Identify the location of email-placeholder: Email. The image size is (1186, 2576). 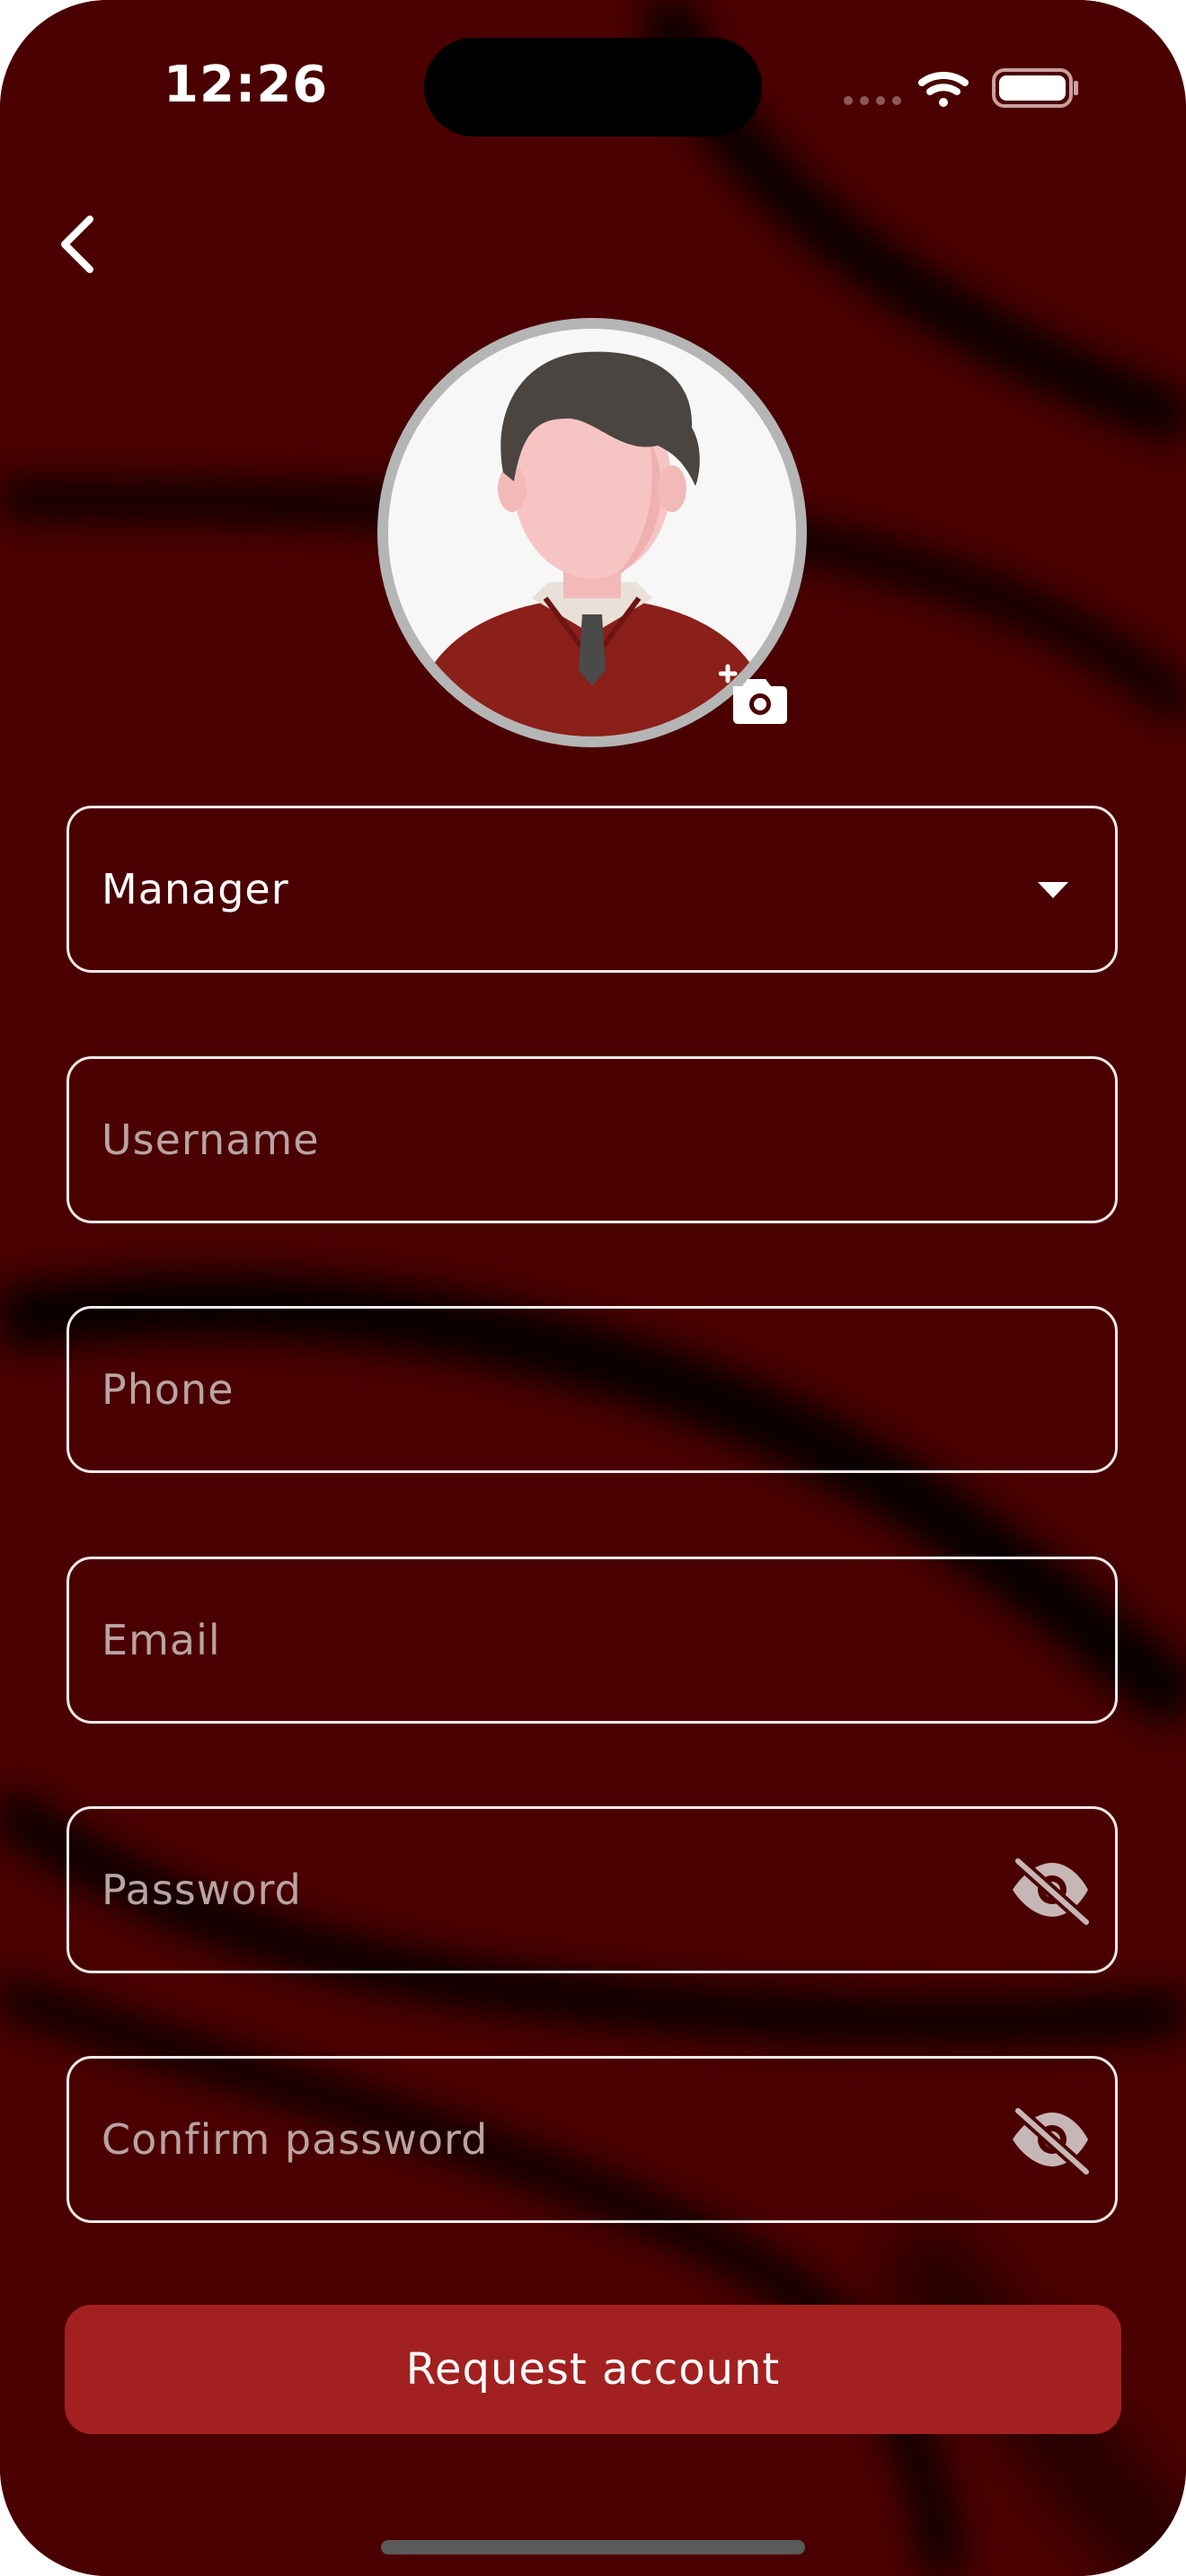
(161, 1640).